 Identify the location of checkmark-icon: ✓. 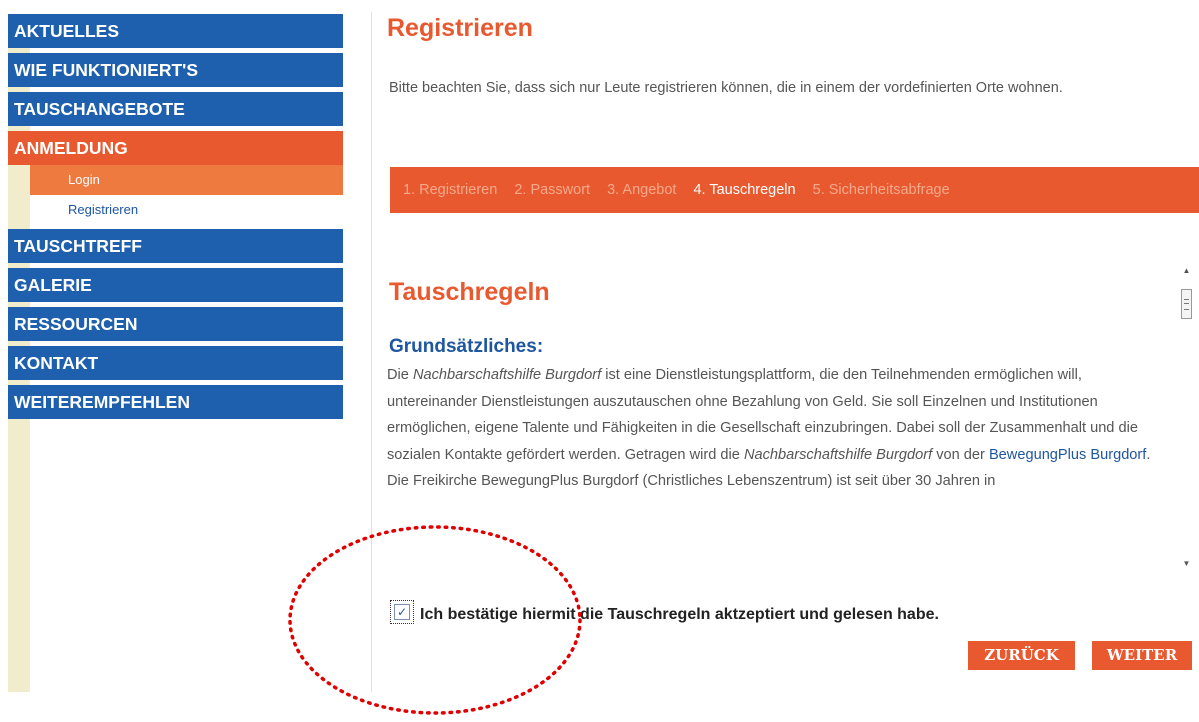
(402, 612).